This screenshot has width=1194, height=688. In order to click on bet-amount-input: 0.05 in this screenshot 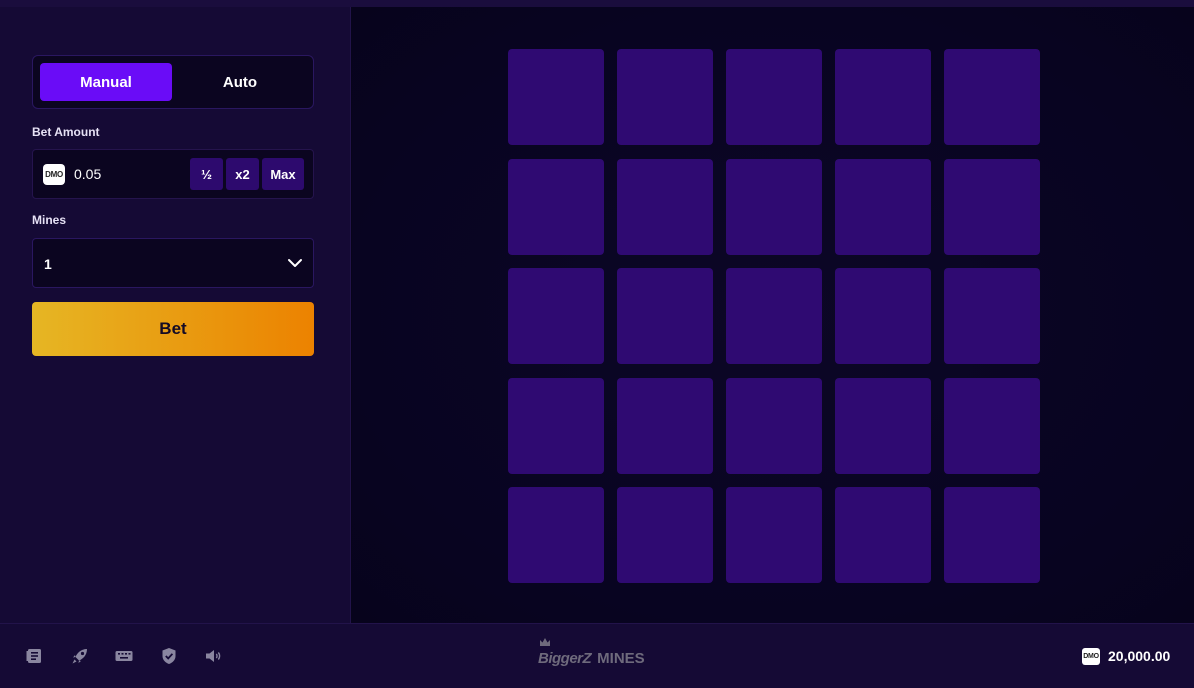, I will do `click(87, 174)`.